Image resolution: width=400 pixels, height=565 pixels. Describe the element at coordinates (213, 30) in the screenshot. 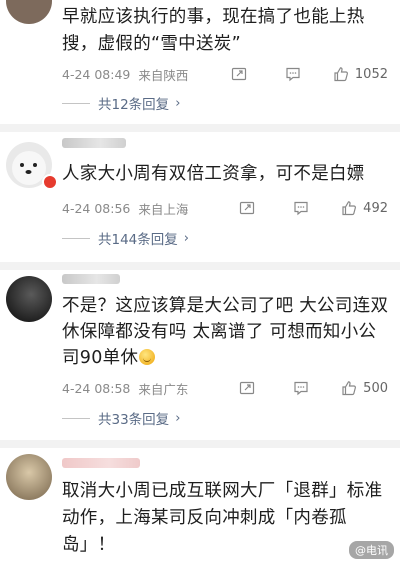

I see `comment-text: 早就应该执行的事，现在搞了也能上热搜，虚假的“雪中送炭”` at that location.